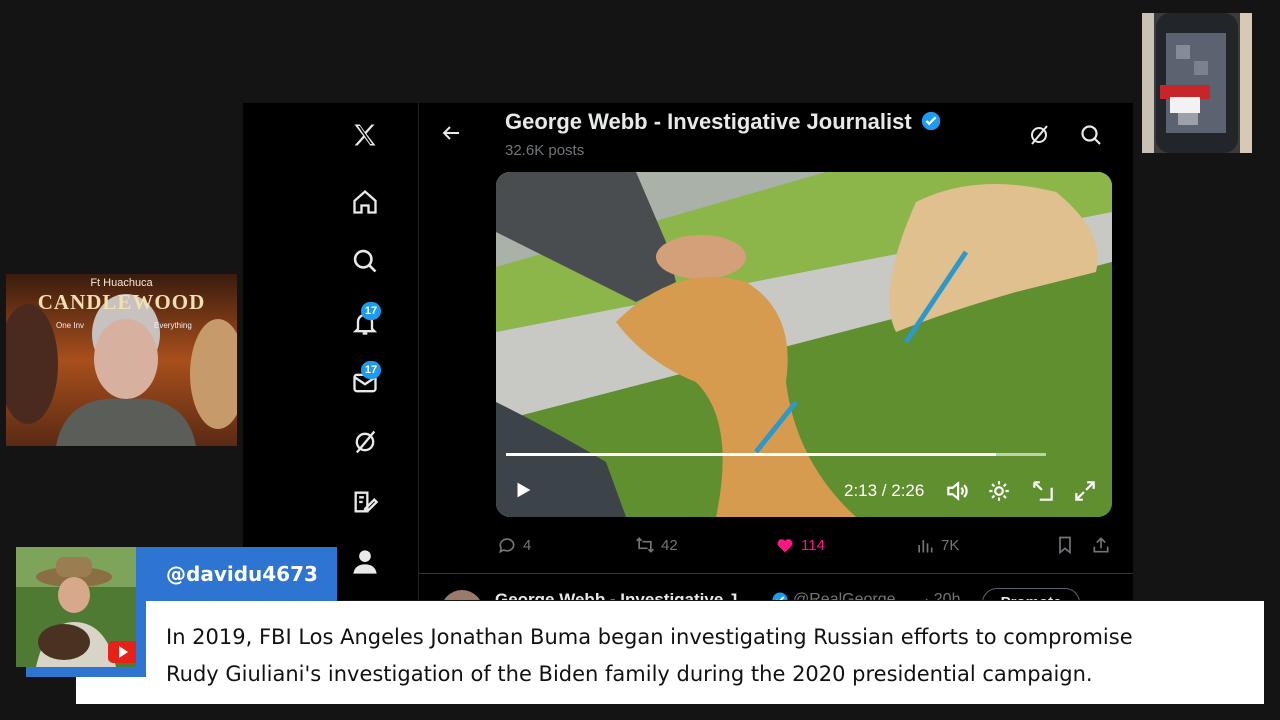 This screenshot has width=1280, height=720. Describe the element at coordinates (462, 595) in the screenshot. I see `next-post-avatar` at that location.